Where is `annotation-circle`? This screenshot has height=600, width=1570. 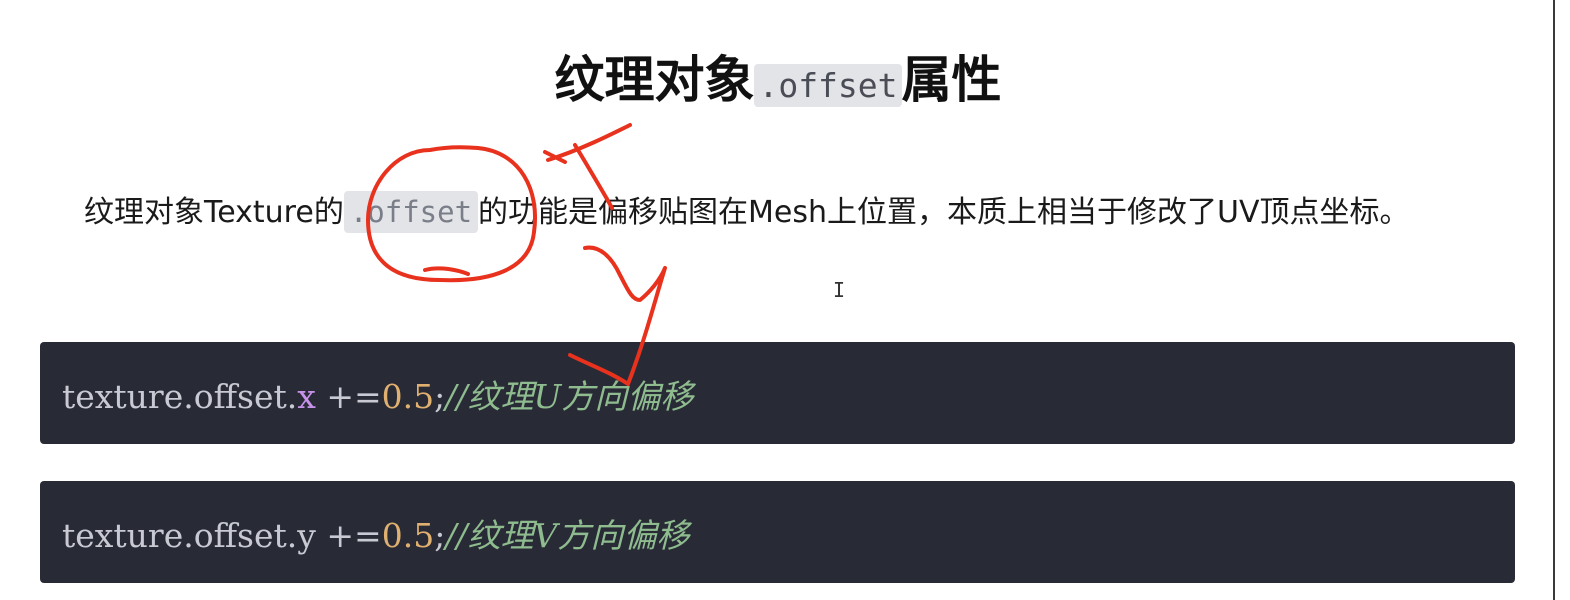 annotation-circle is located at coordinates (451, 214).